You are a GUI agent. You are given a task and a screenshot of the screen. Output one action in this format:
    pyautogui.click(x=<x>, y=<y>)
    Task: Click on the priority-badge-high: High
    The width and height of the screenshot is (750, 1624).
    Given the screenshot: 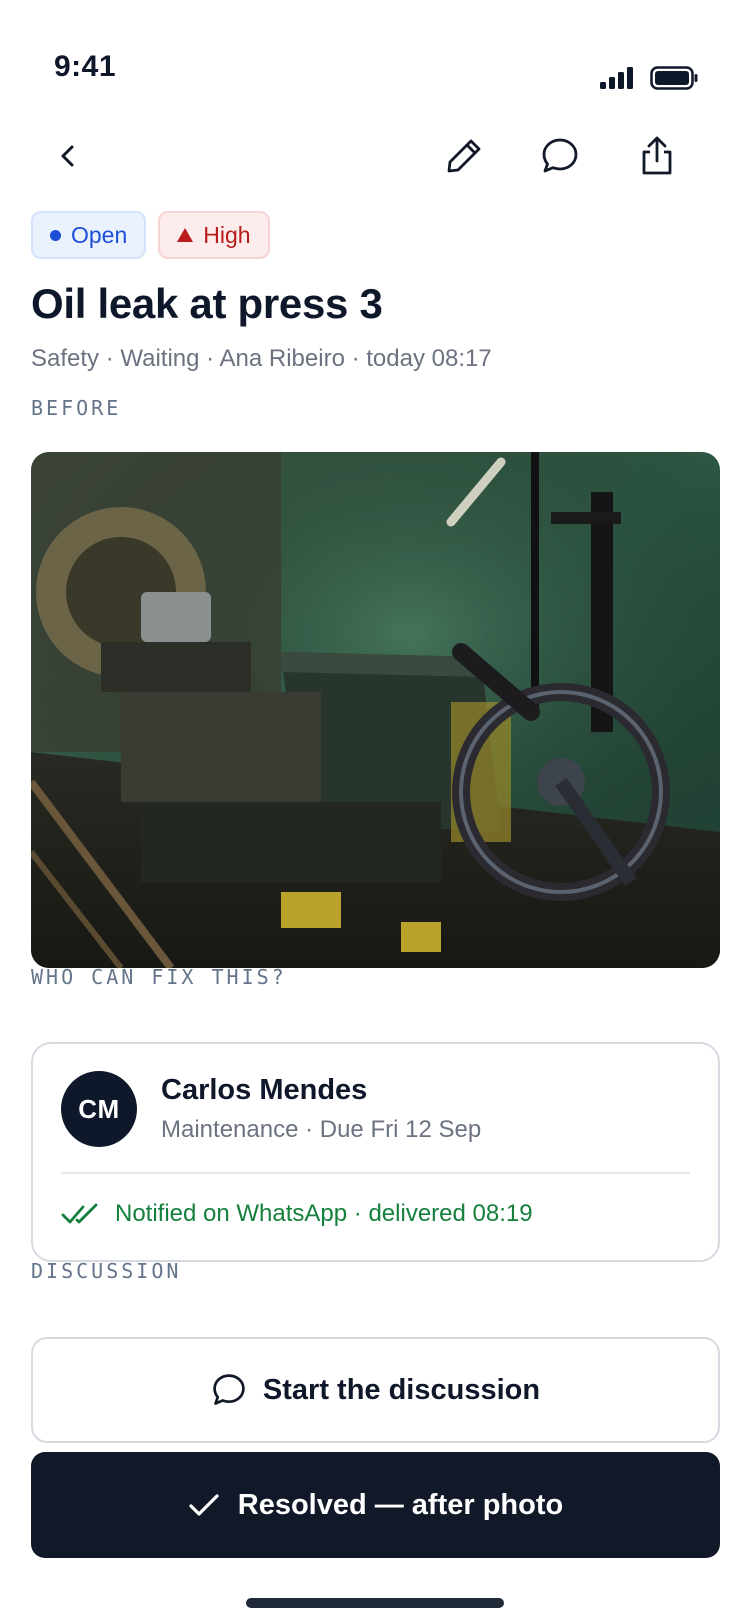 What is the action you would take?
    pyautogui.click(x=214, y=235)
    